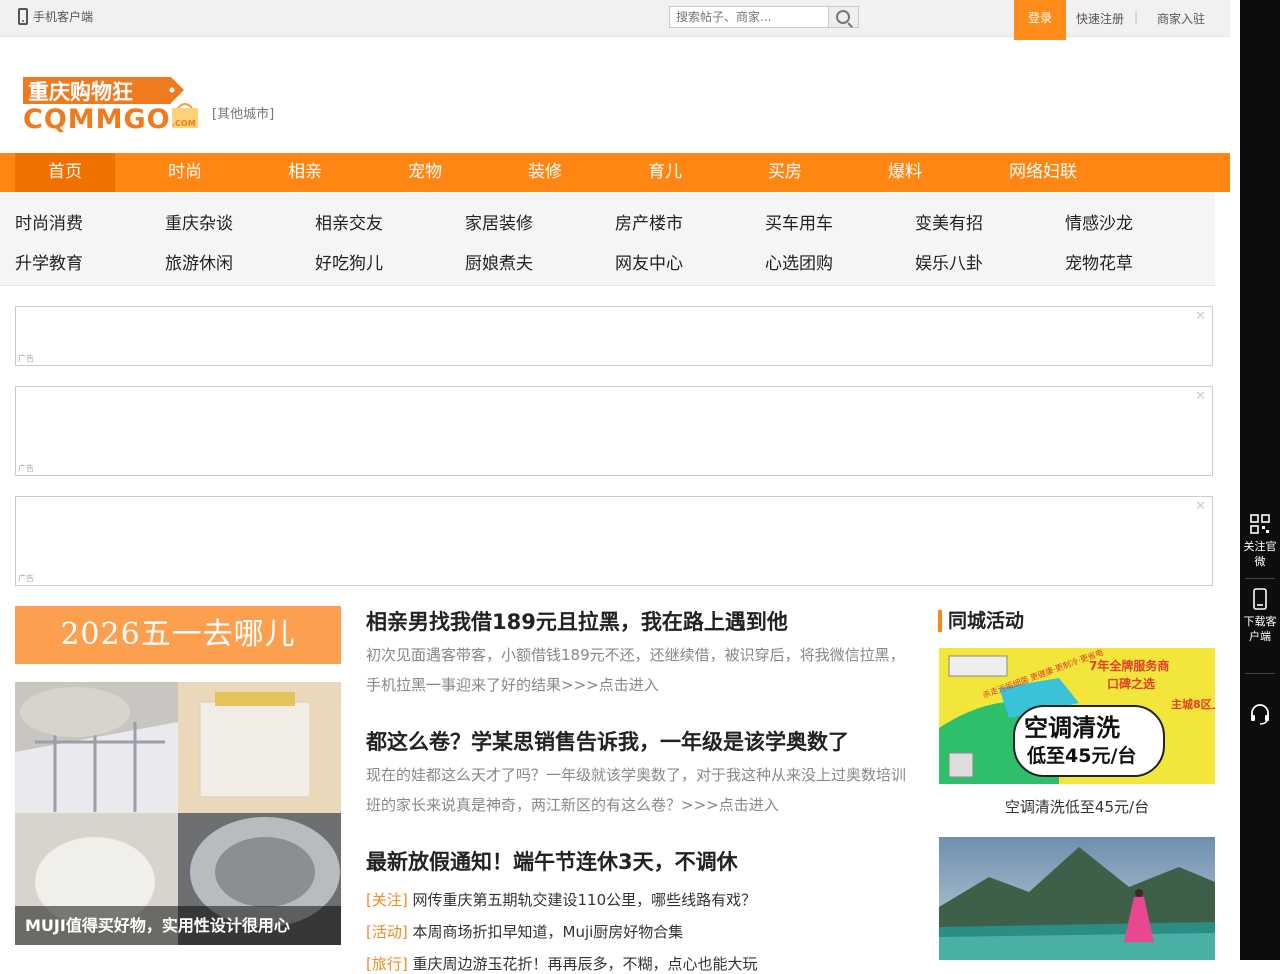 This screenshot has width=1280, height=974. What do you see at coordinates (981, 621) in the screenshot?
I see `local-activities-title: 同城活动` at bounding box center [981, 621].